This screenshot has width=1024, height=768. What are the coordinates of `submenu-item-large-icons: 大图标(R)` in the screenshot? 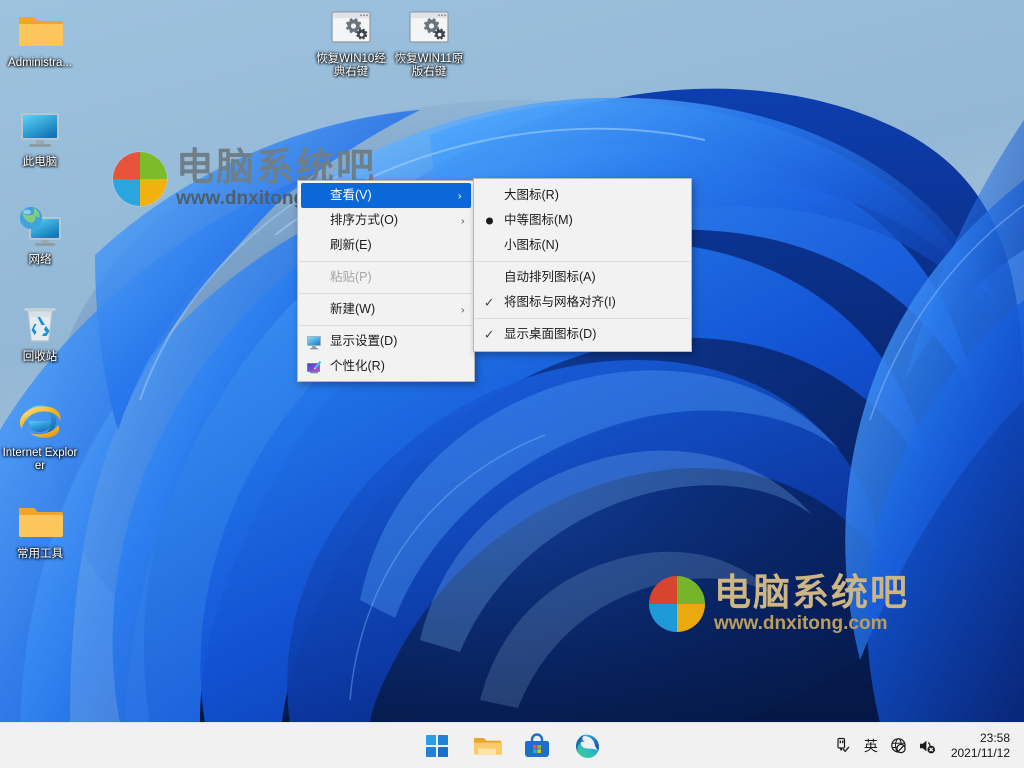 It's located at (582, 195).